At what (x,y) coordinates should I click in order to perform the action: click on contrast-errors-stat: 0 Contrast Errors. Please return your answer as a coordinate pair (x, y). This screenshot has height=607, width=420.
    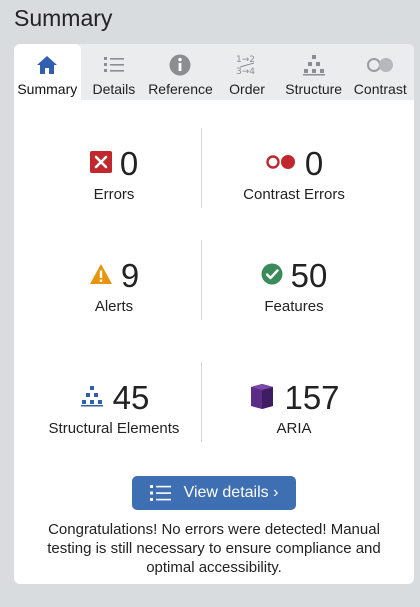
    Looking at the image, I should click on (294, 173).